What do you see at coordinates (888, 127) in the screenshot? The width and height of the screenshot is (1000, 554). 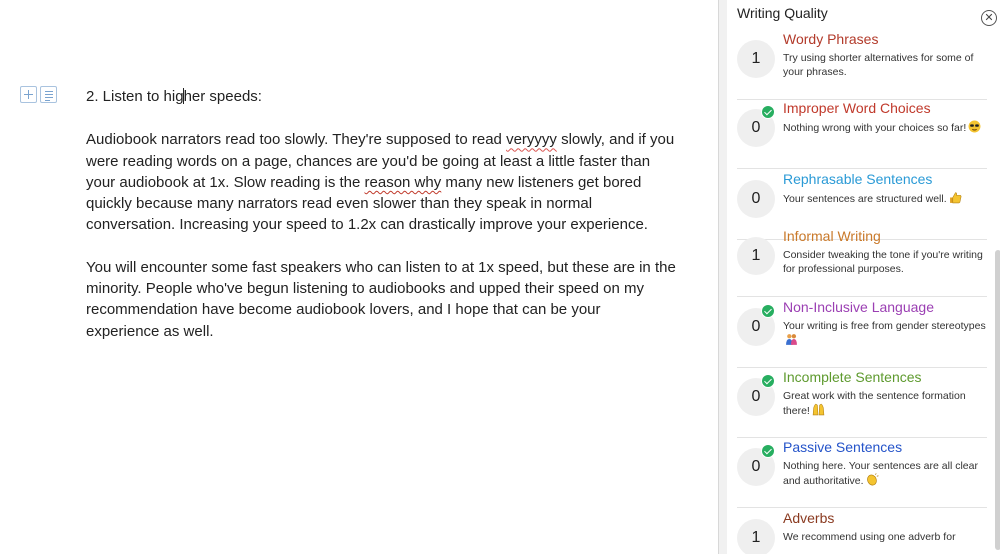 I see `quality-card-description: Nothing wrong with your choices so far!` at bounding box center [888, 127].